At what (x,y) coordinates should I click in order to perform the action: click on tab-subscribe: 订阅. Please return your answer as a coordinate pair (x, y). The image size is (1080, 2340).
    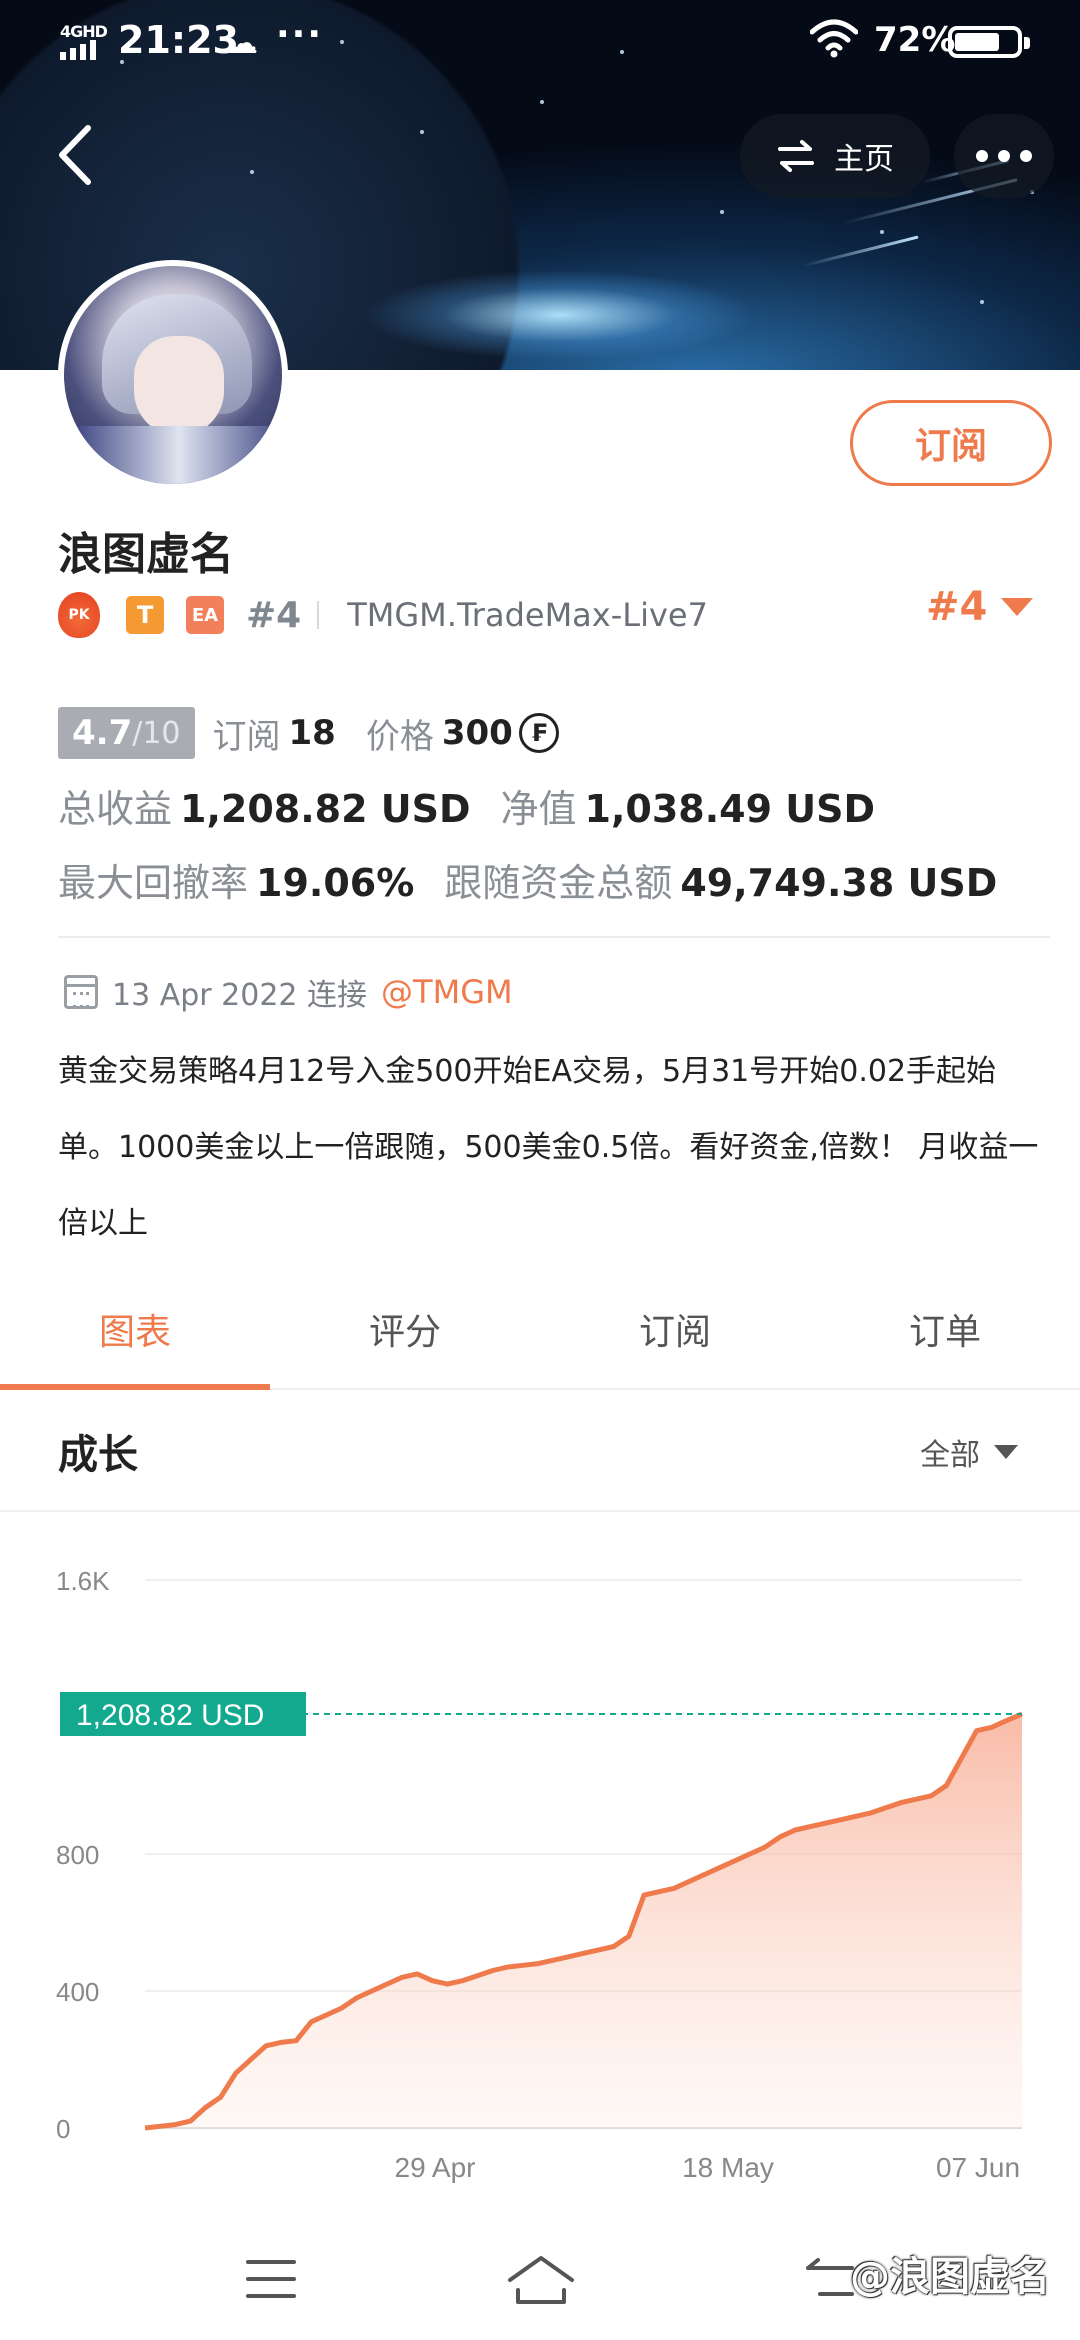
    Looking at the image, I should click on (675, 1339).